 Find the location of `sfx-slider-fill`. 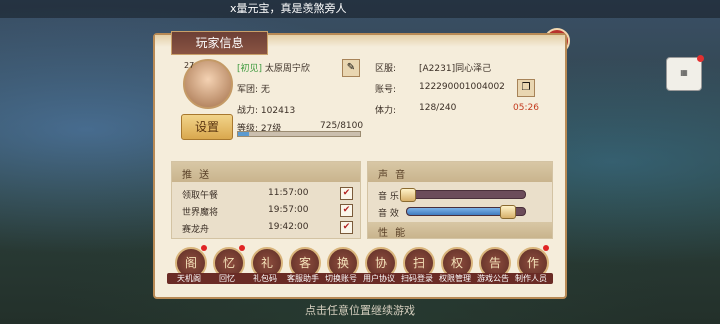

sfx-slider-fill is located at coordinates (457, 211).